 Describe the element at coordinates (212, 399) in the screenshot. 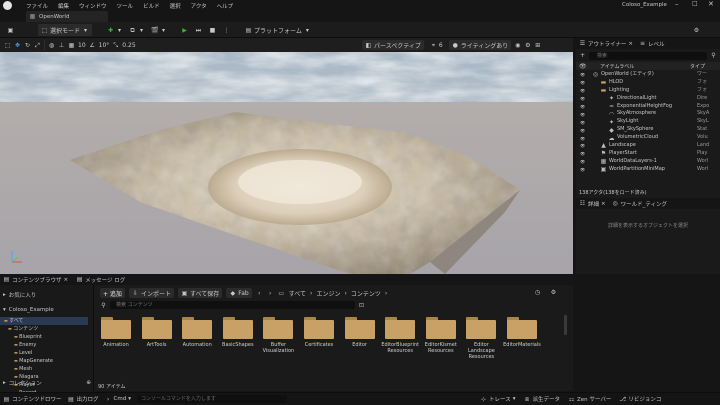

I see `console-input: コンソールコマンドを入力します` at that location.